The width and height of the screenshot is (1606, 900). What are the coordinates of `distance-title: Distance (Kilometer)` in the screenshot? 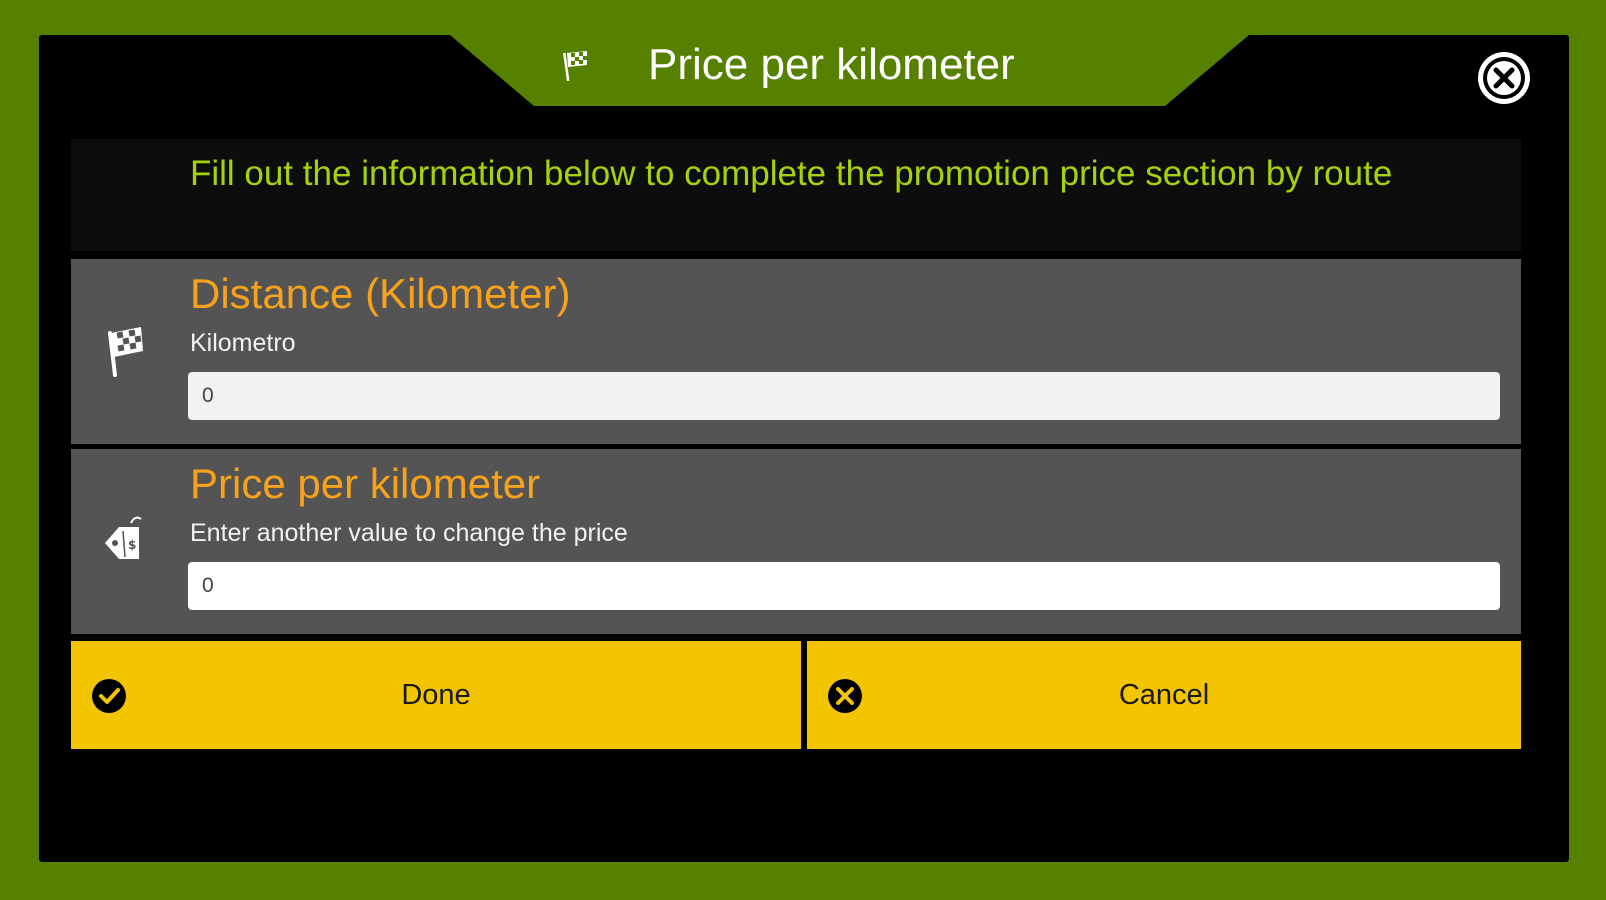 It's located at (380, 293).